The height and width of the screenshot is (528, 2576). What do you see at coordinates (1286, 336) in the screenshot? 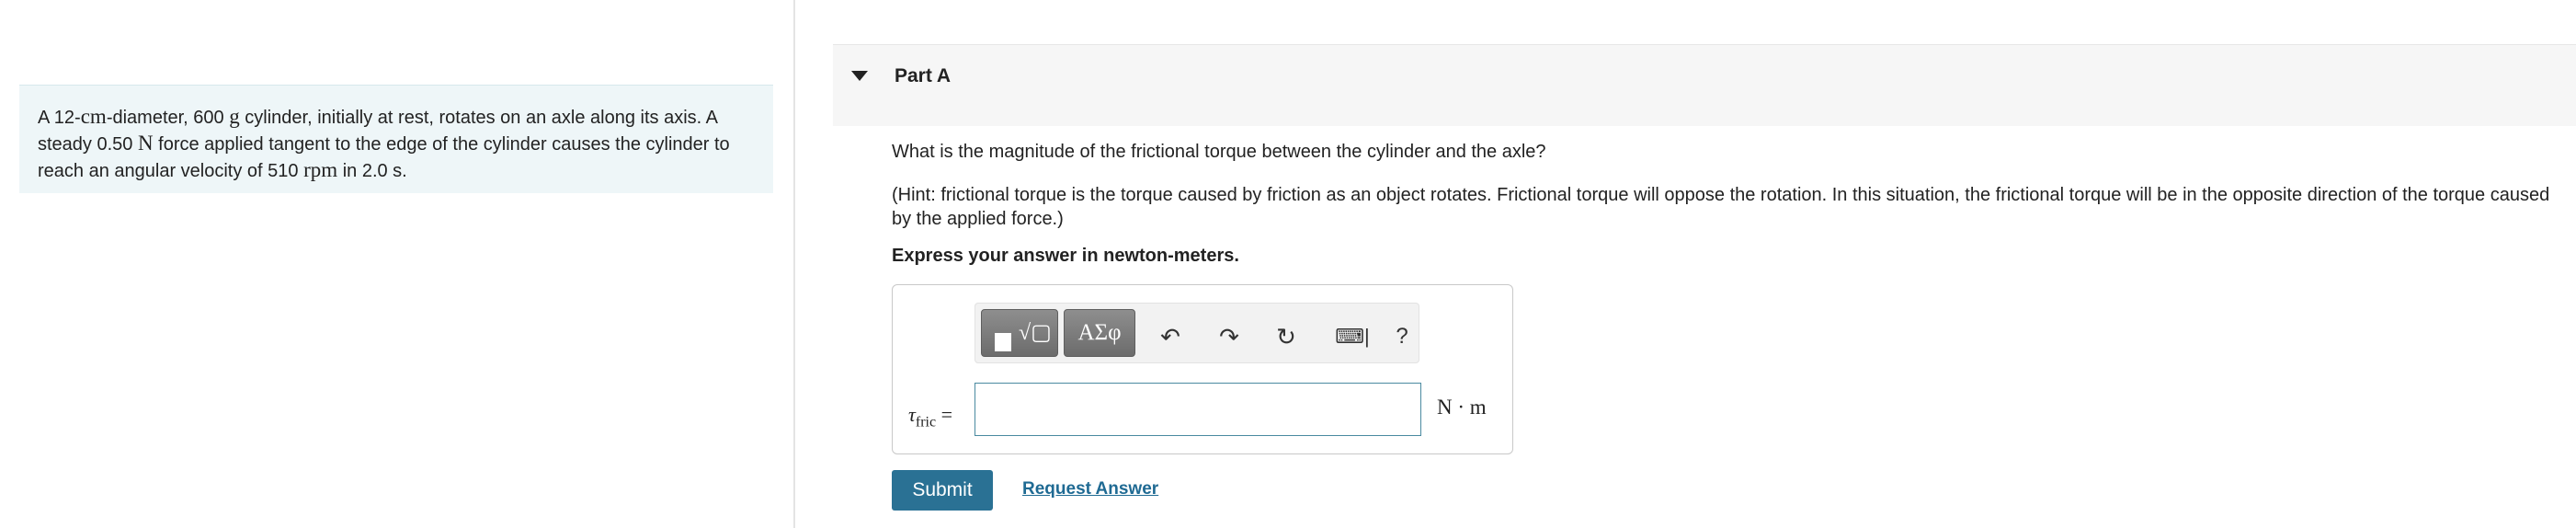
I see `reset-icon: ↻` at bounding box center [1286, 336].